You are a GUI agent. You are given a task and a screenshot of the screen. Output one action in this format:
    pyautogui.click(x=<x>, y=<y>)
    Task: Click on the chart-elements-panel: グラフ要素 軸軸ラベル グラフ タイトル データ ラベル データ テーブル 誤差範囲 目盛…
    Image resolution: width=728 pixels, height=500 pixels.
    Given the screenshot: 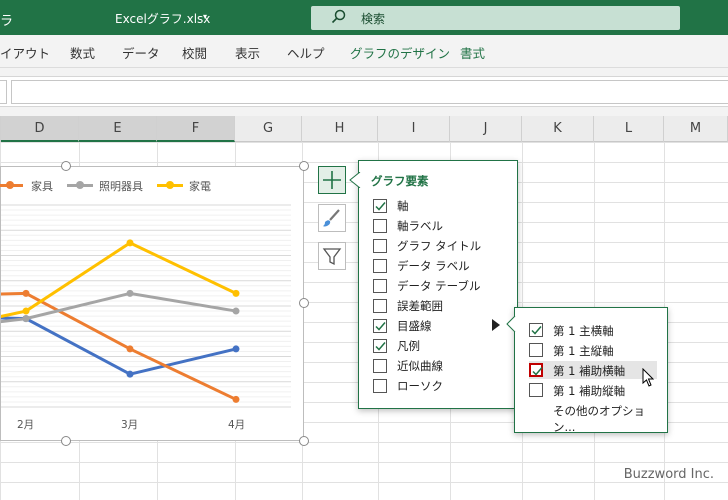 What is the action you would take?
    pyautogui.click(x=438, y=284)
    